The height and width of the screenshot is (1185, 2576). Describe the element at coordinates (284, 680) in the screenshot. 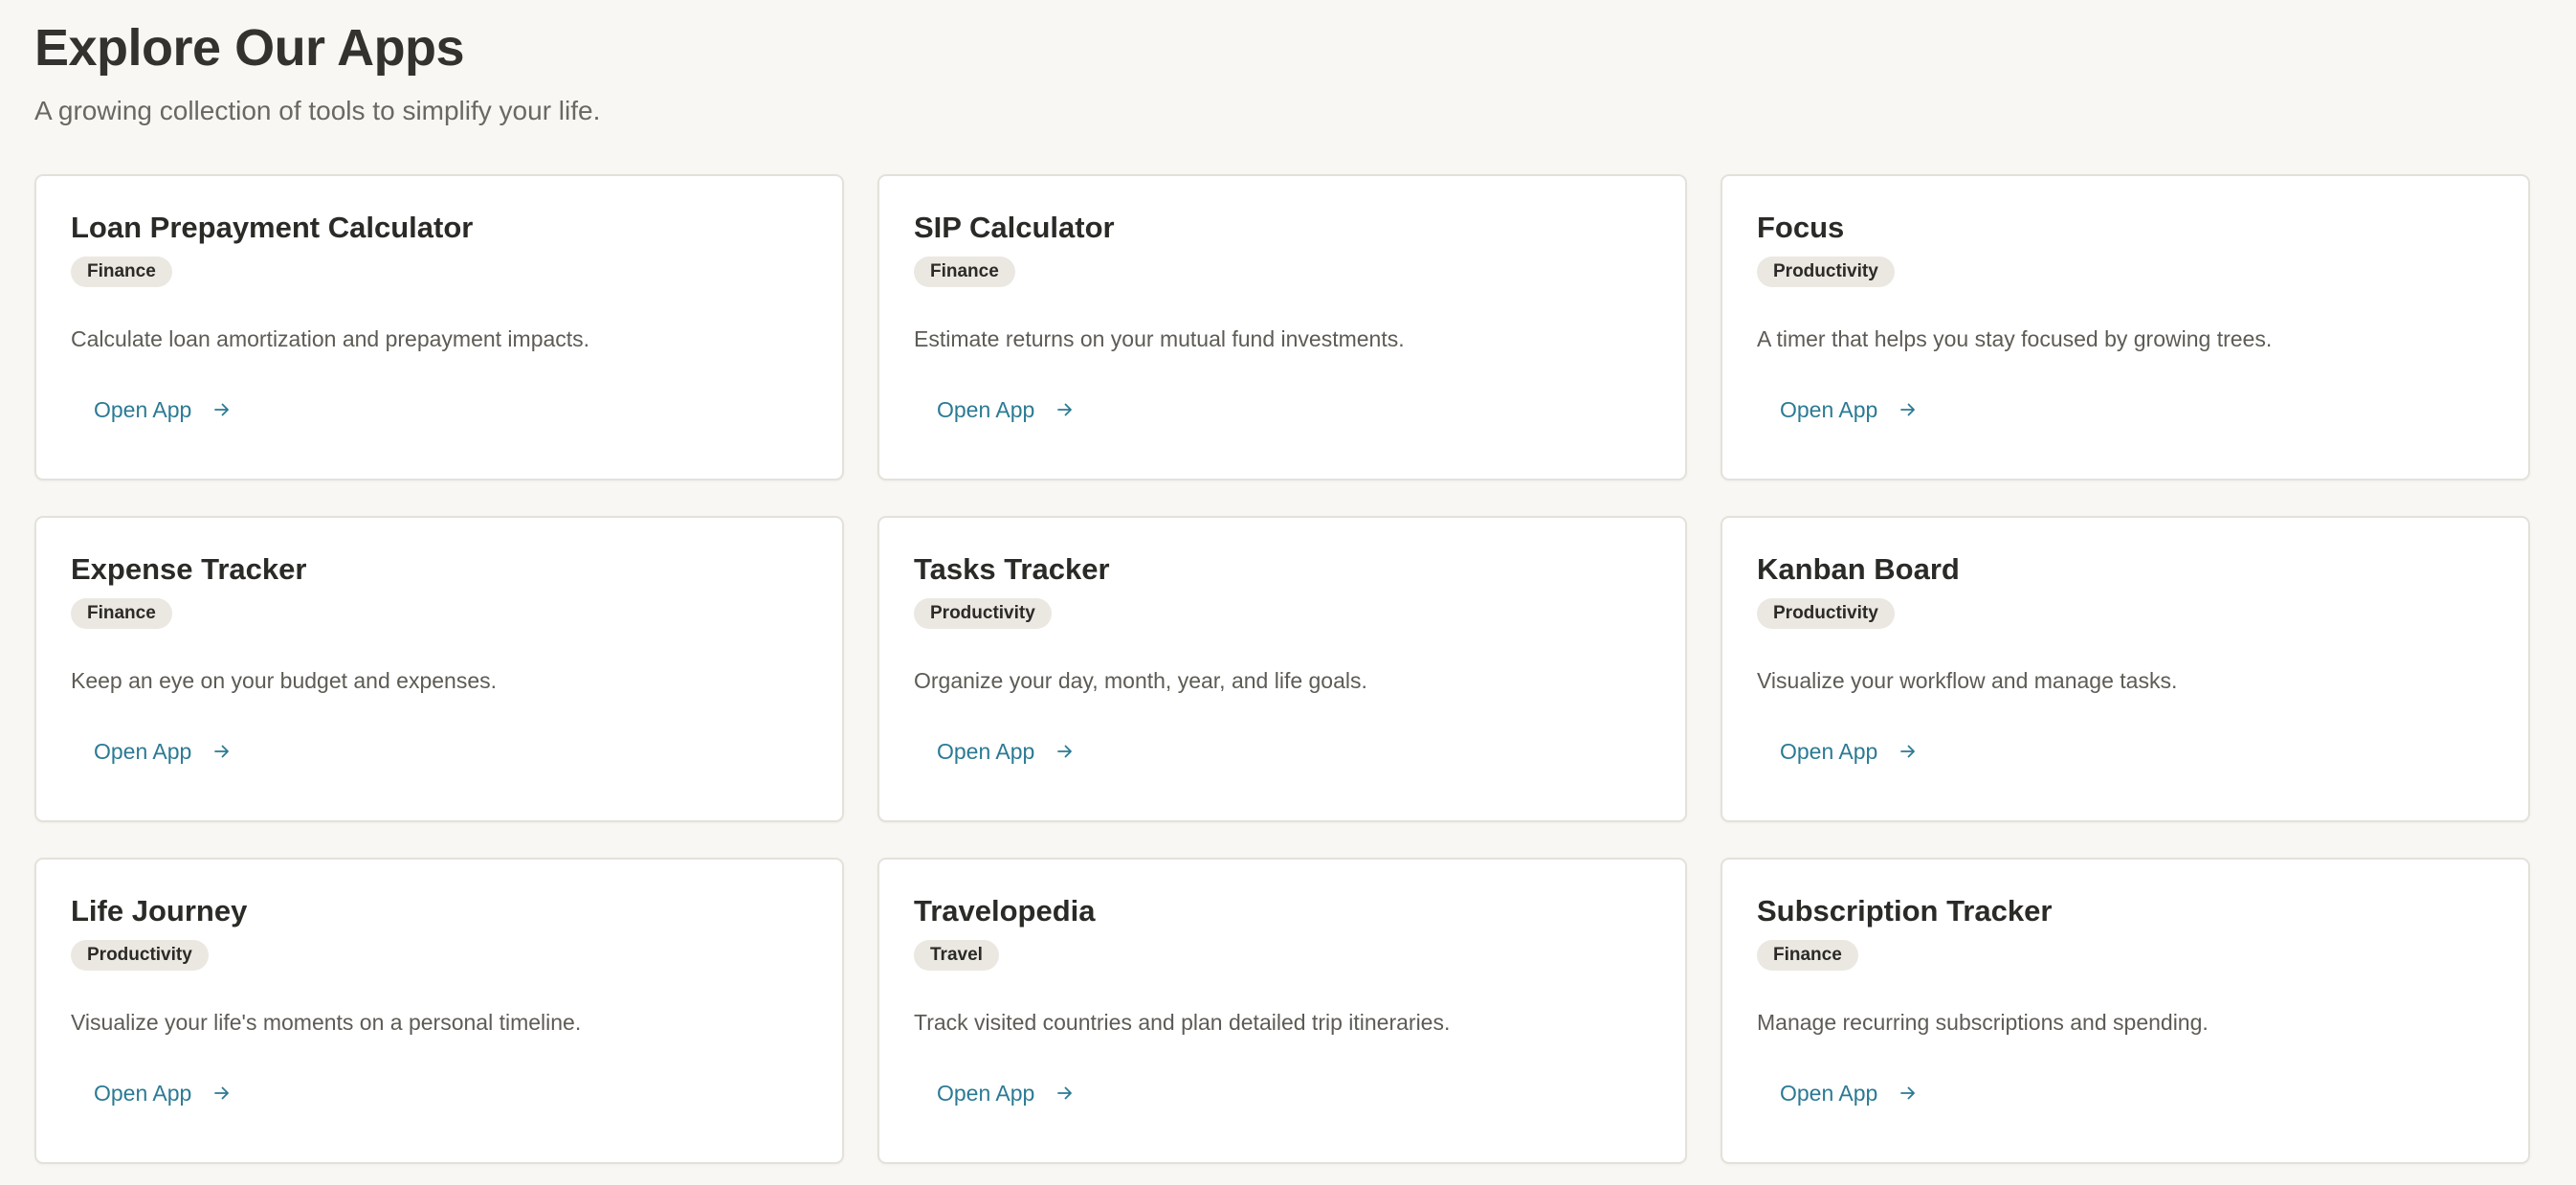

I see `app-card-description: Keep an eye on your budget and expenses.` at that location.